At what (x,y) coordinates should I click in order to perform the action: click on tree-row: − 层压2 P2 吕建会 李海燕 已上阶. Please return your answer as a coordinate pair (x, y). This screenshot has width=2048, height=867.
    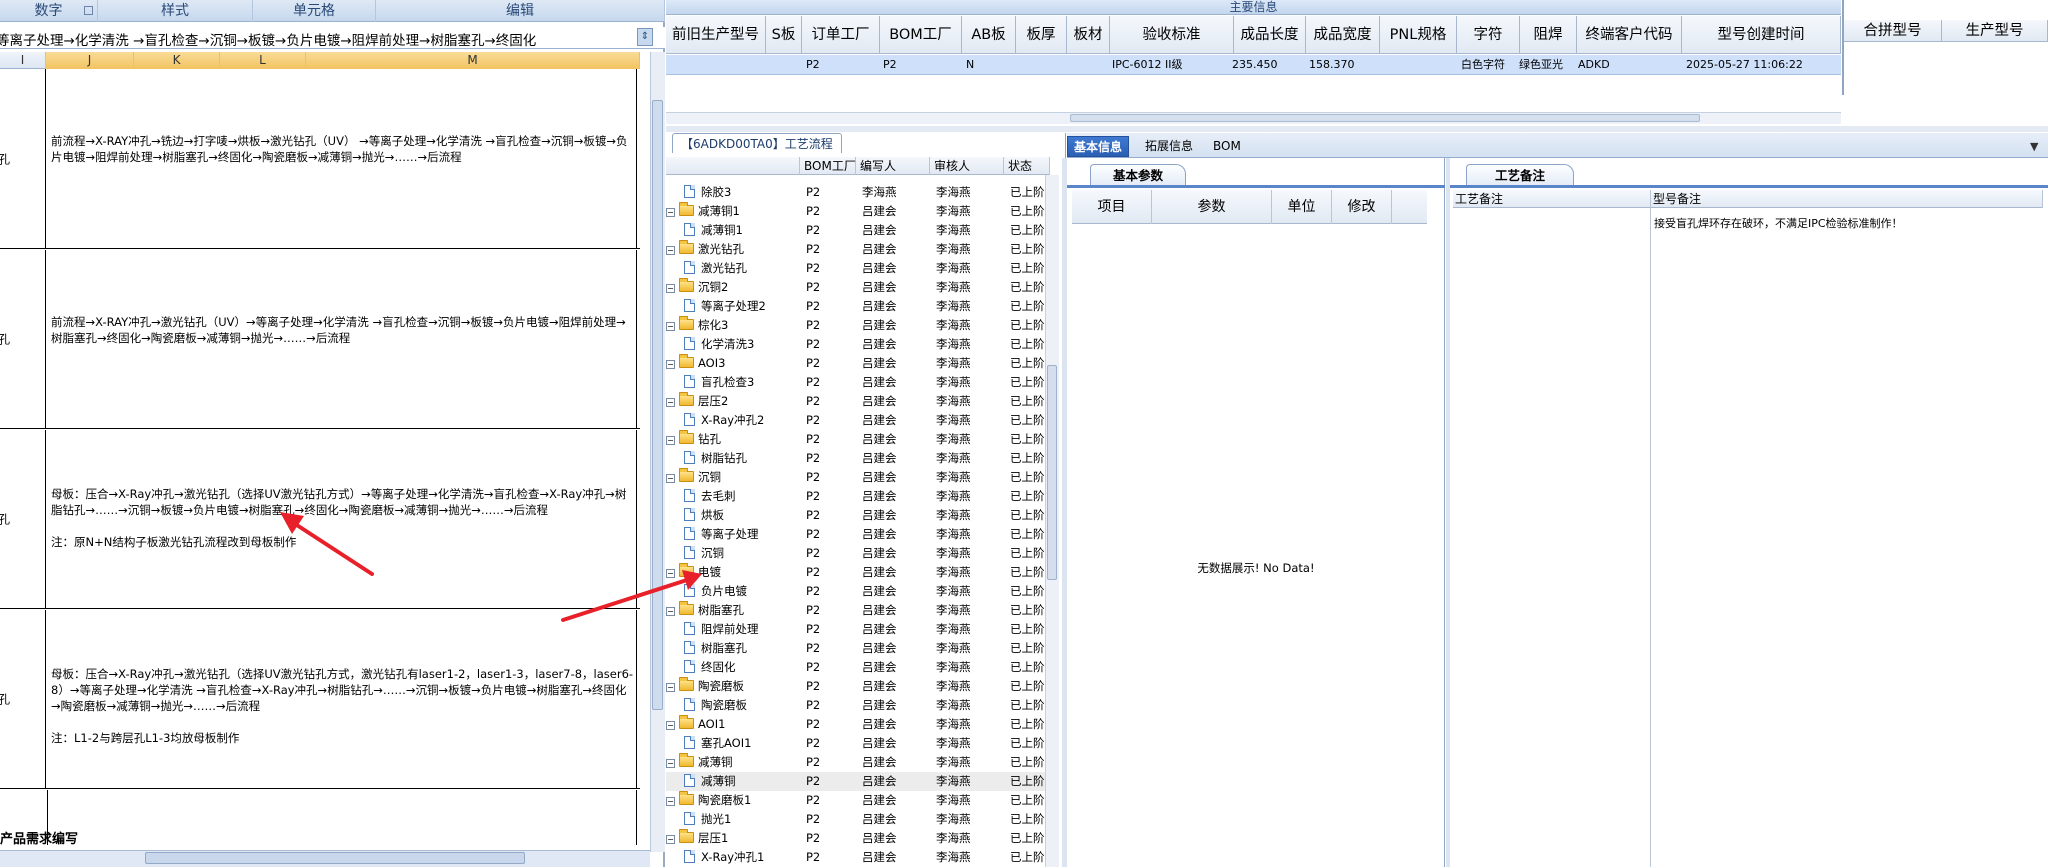
    Looking at the image, I should click on (858, 401).